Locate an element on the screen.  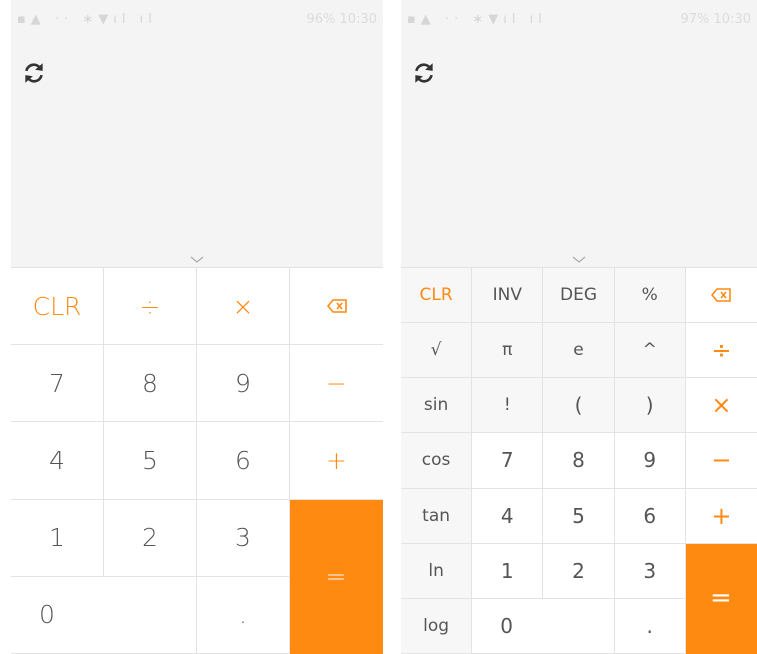
natural-log-button: ln is located at coordinates (437, 571).